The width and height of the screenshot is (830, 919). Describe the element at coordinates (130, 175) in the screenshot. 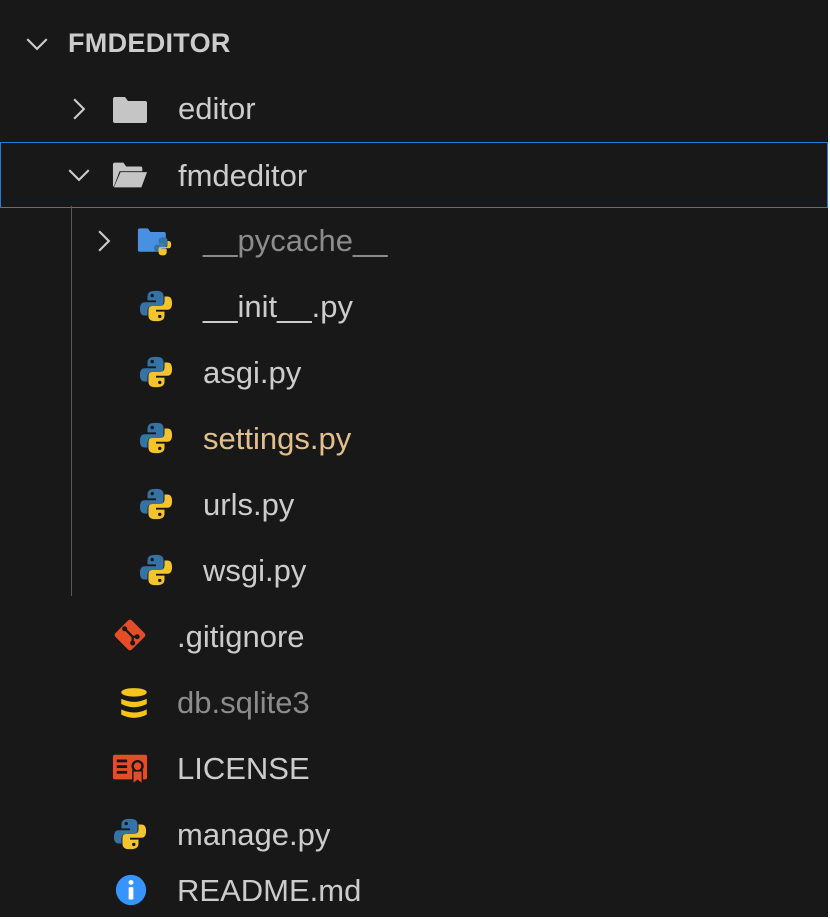

I see `folder-open-icon` at that location.